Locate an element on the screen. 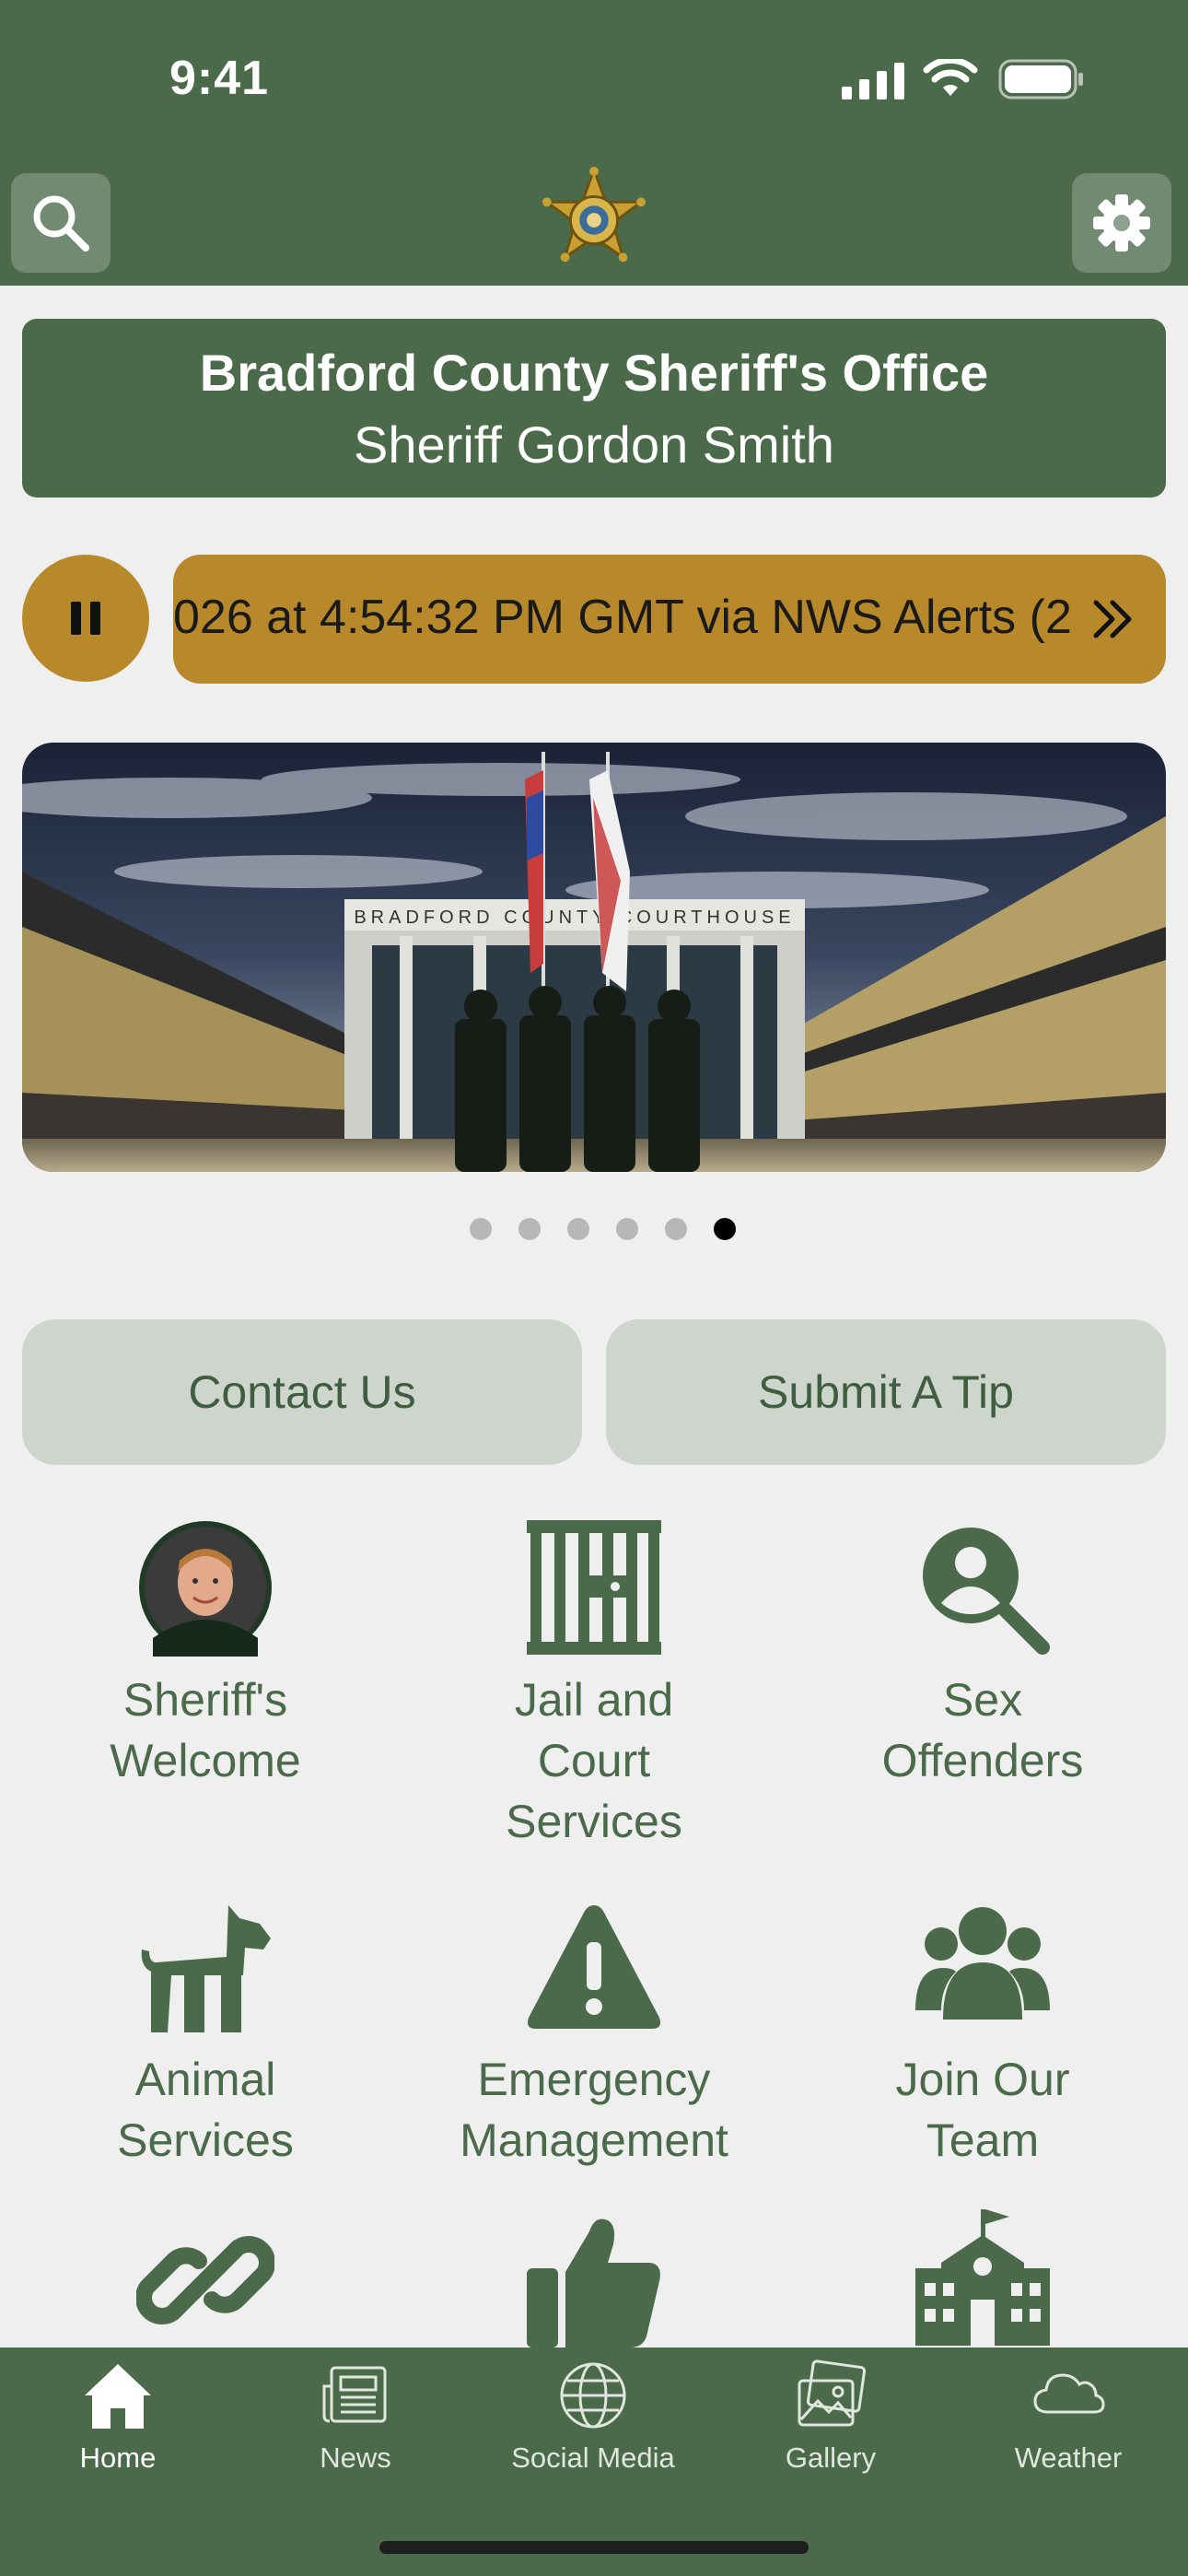 The image size is (1188, 2576). grid-item-sex-offenders: Sex Offenders is located at coordinates (983, 1654).